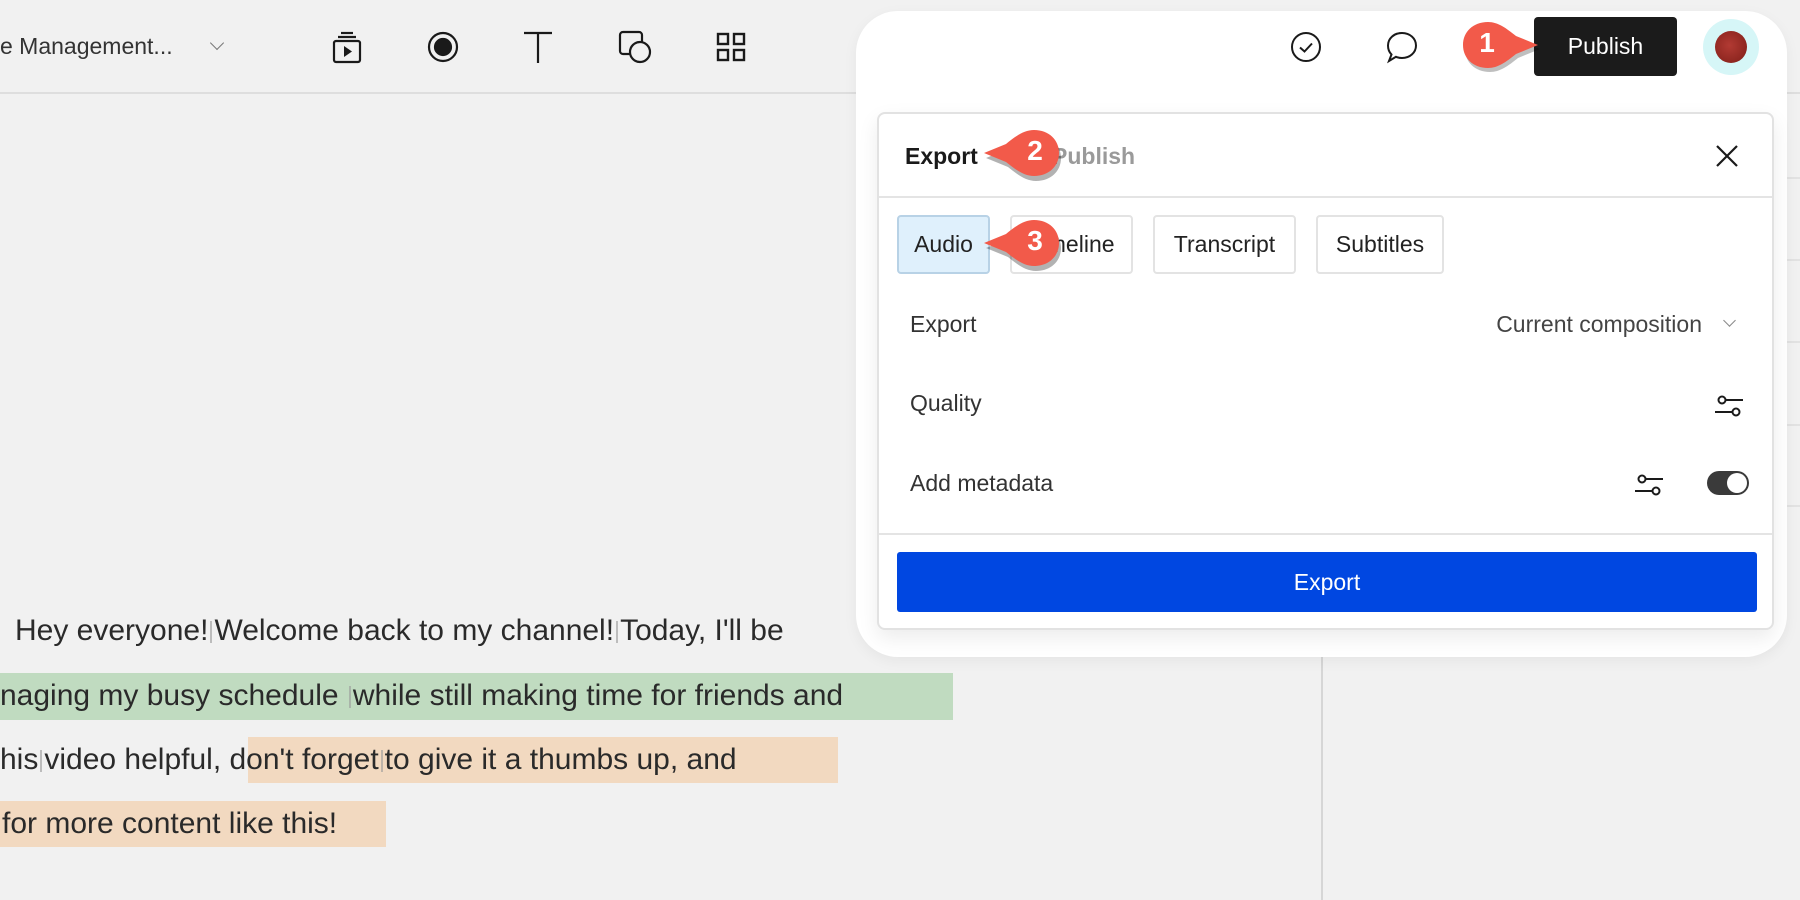 This screenshot has width=1800, height=900. Describe the element at coordinates (1325, 534) in the screenshot. I see `panel-footer-divider` at that location.